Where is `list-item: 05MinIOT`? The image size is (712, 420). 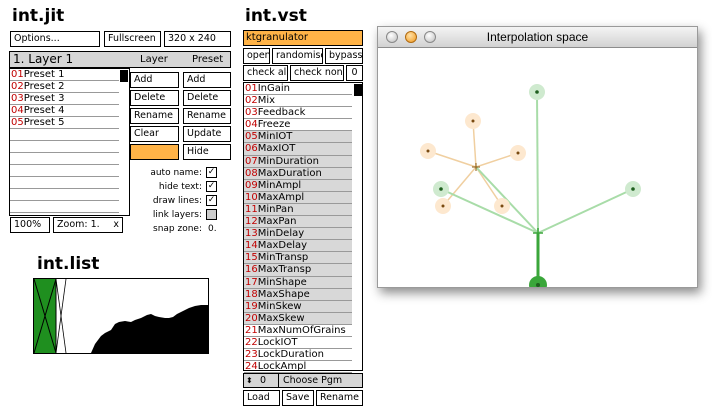 list-item: 05MinIOT is located at coordinates (298, 137).